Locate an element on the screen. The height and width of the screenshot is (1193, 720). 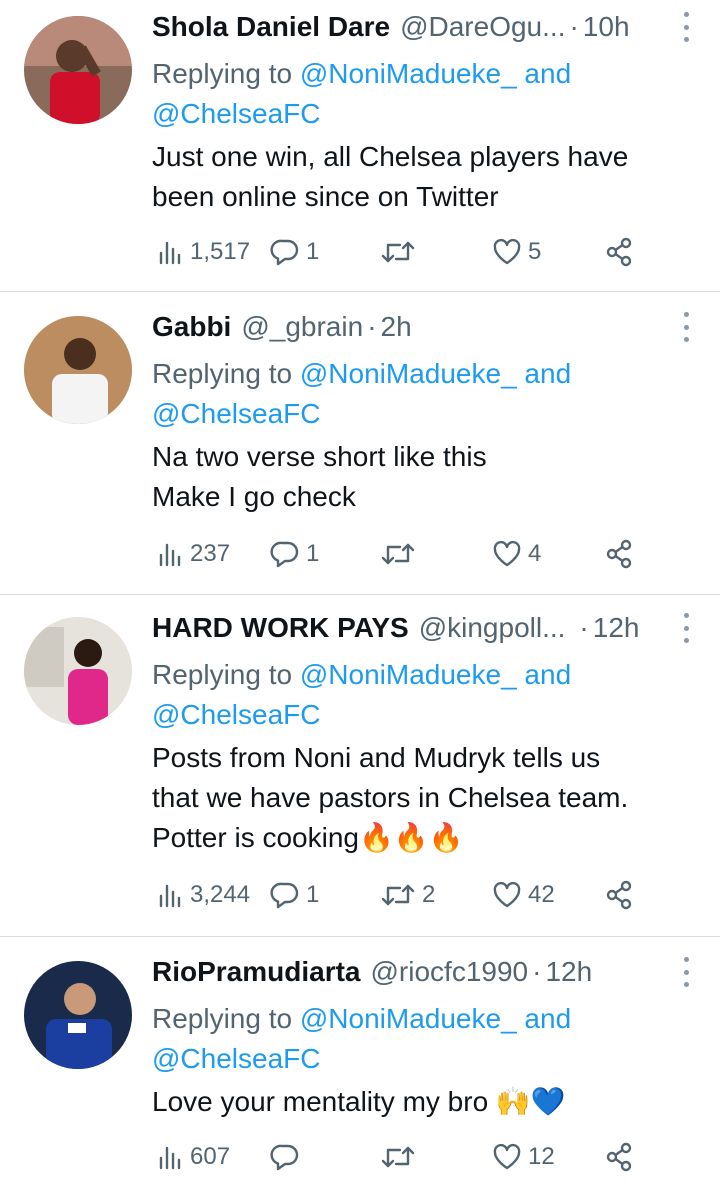
views-count: 3,244 is located at coordinates (220, 894).